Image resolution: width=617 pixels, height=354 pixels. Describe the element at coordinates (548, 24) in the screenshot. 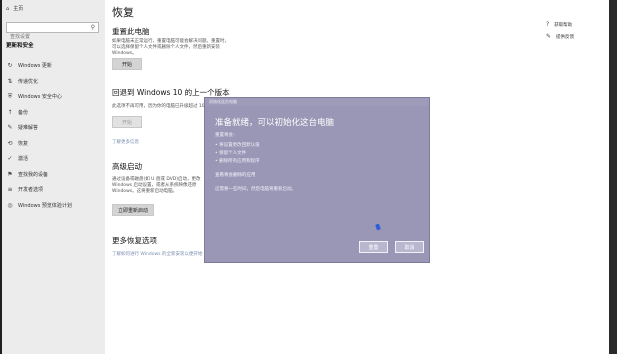

I see `help-icon: ?` at that location.